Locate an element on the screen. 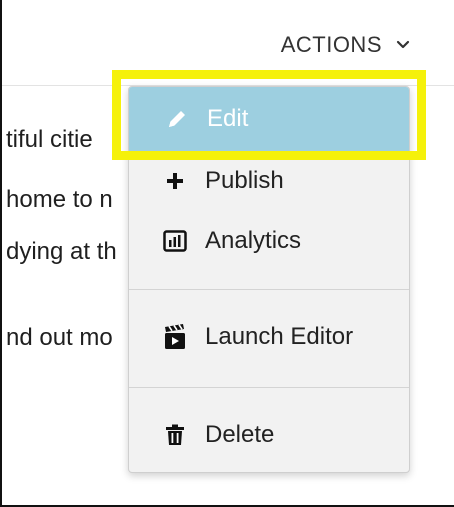 The height and width of the screenshot is (507, 454). menu-item-label: Publish is located at coordinates (244, 180).